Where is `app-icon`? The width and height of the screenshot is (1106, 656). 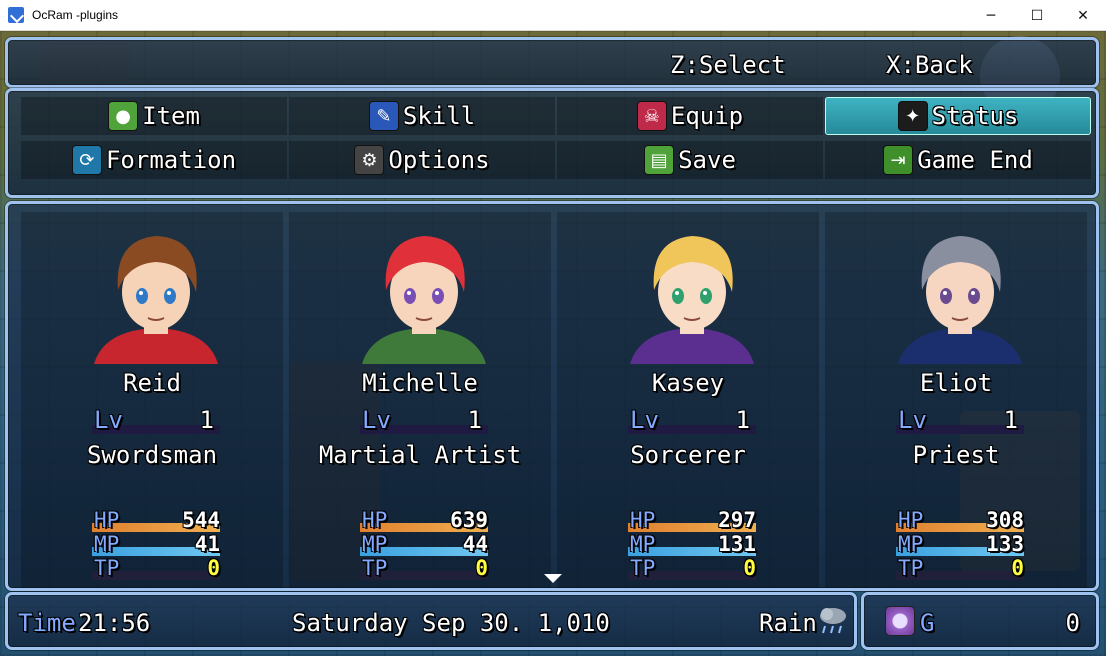
app-icon is located at coordinates (16, 15).